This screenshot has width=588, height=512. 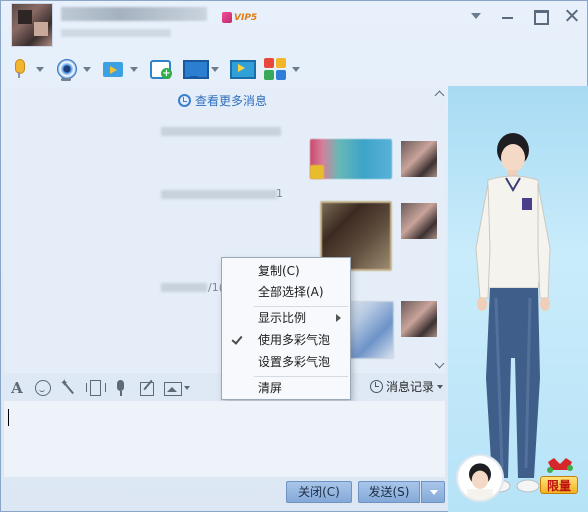 What do you see at coordinates (389, 492) in the screenshot?
I see `send-button: 发送(S)` at bounding box center [389, 492].